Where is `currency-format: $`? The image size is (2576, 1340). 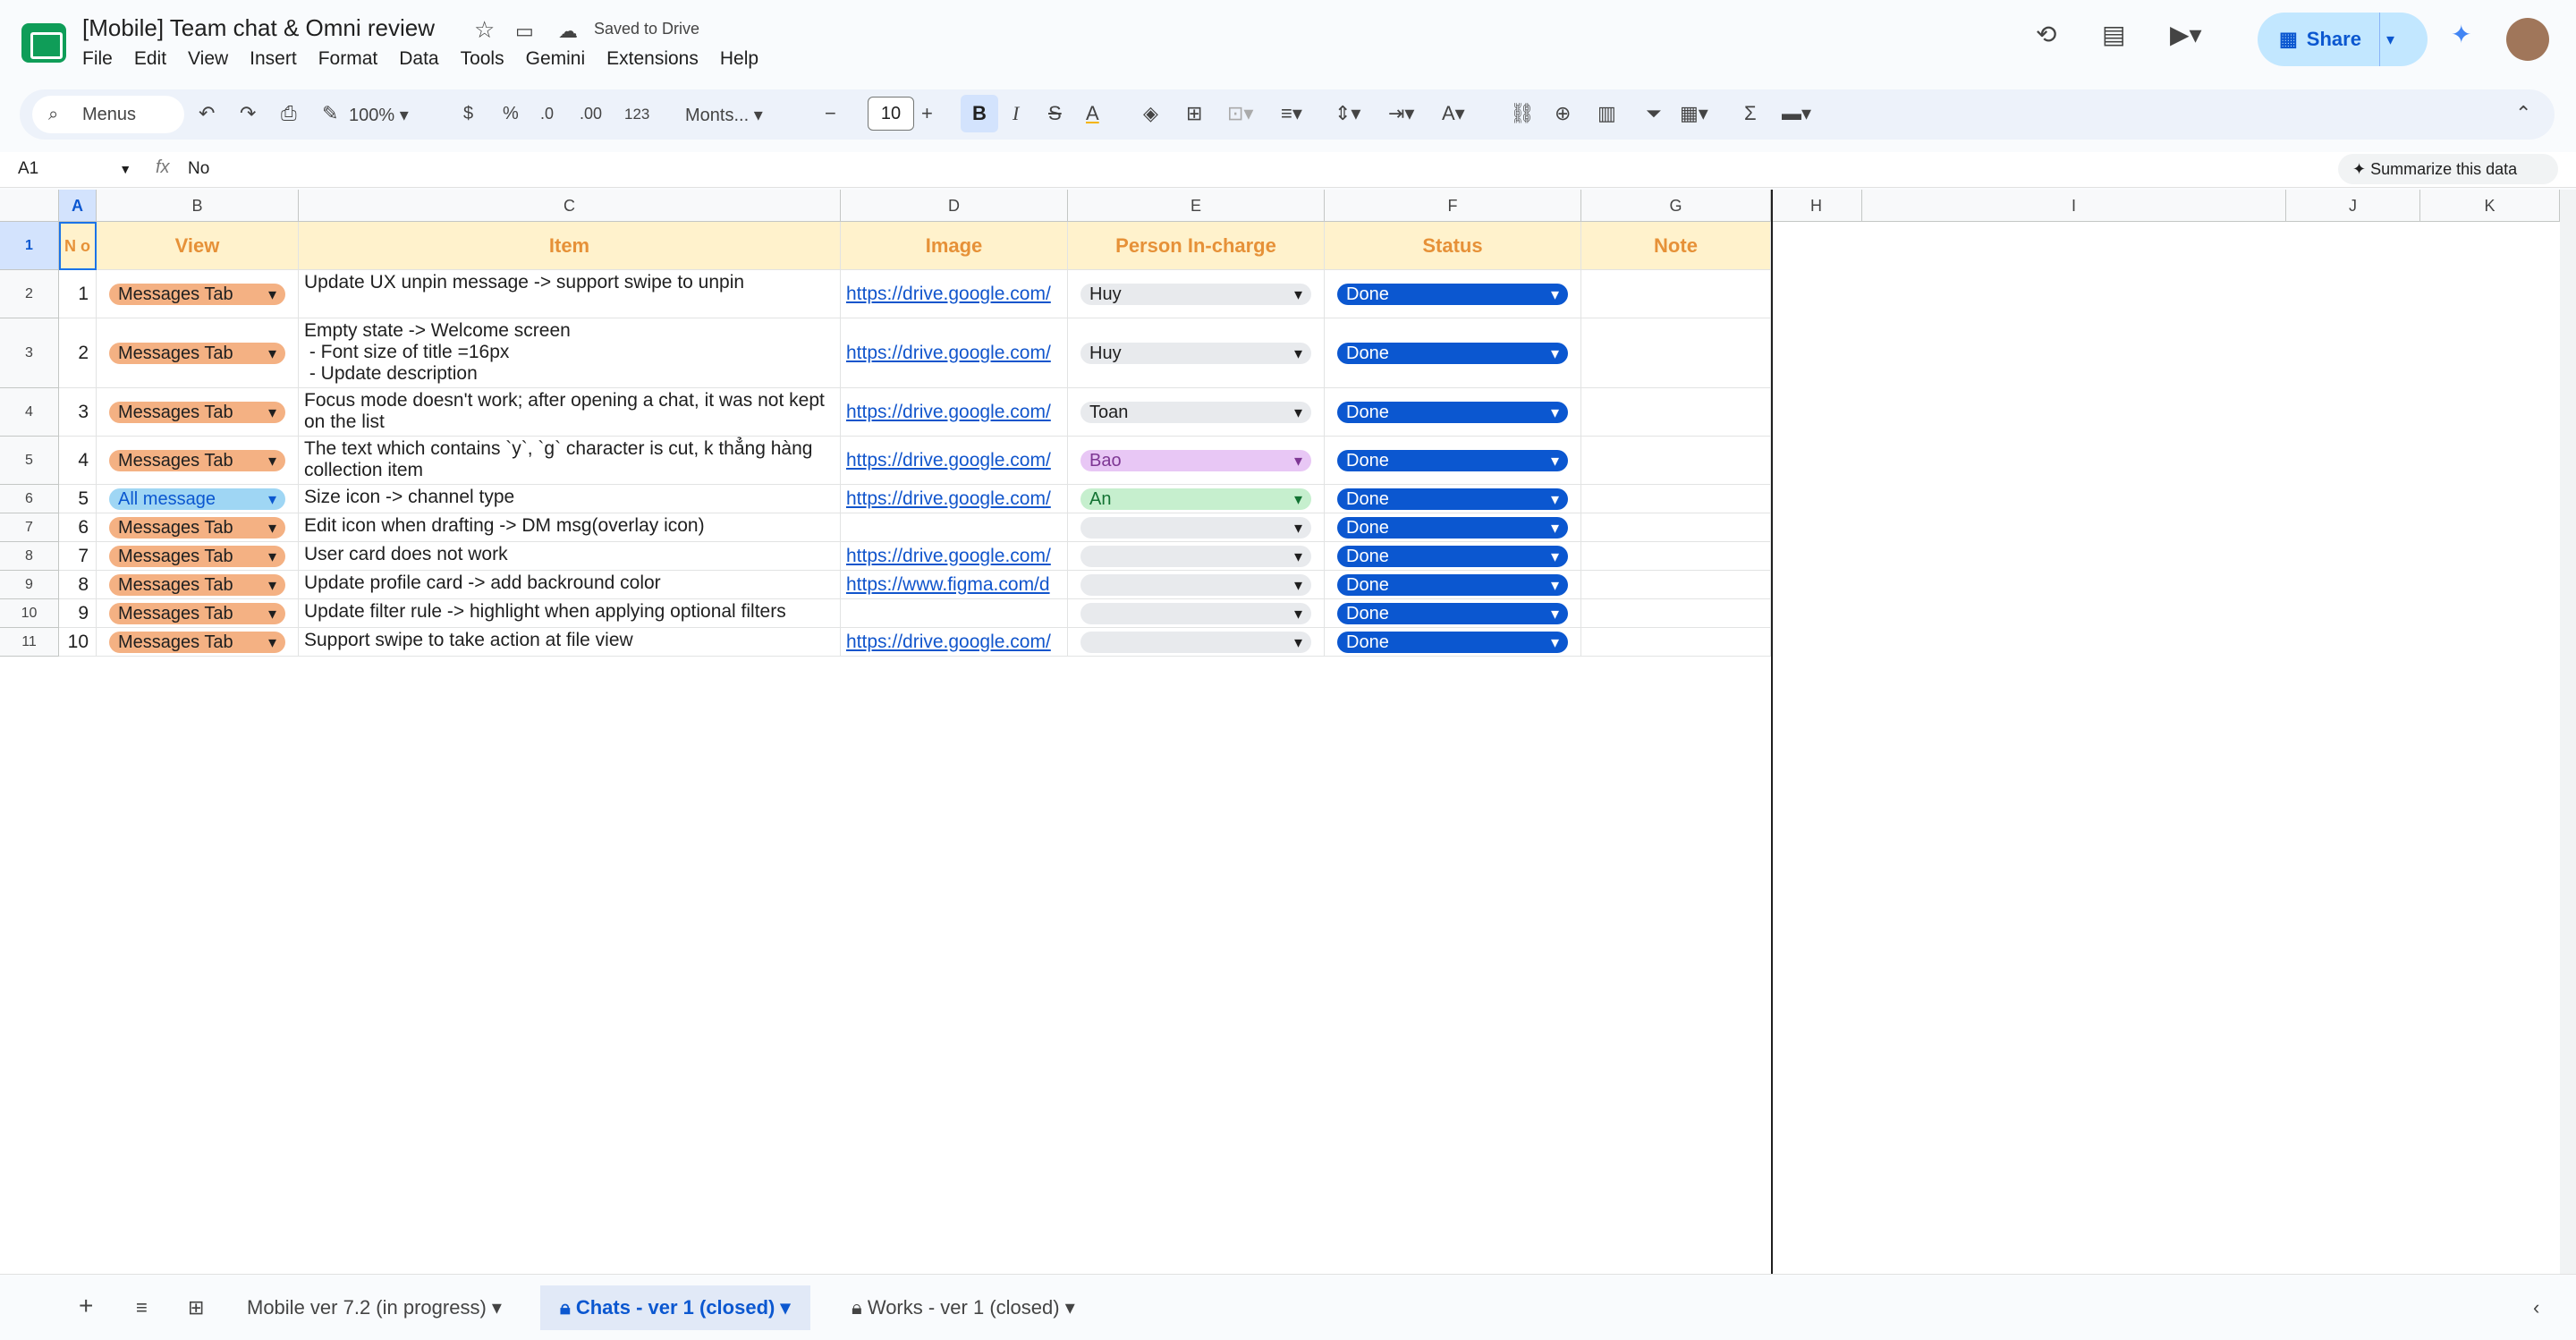
currency-format: $ is located at coordinates (468, 114).